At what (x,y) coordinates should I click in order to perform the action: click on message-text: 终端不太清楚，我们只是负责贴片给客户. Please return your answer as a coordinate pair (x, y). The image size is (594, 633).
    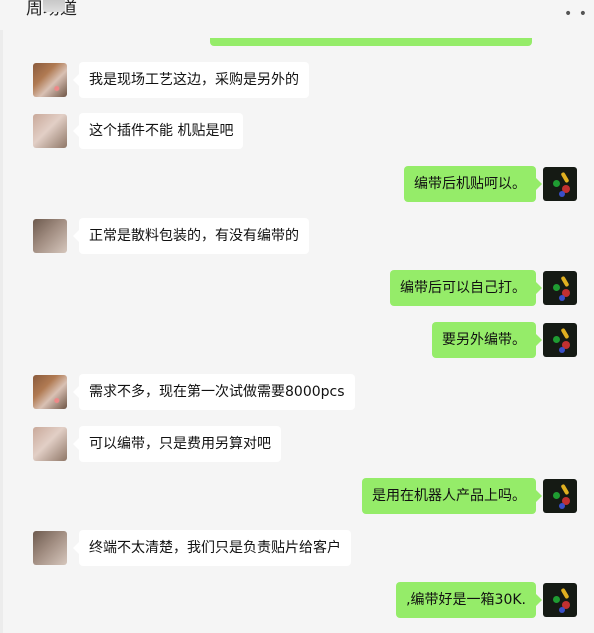
    Looking at the image, I should click on (215, 548).